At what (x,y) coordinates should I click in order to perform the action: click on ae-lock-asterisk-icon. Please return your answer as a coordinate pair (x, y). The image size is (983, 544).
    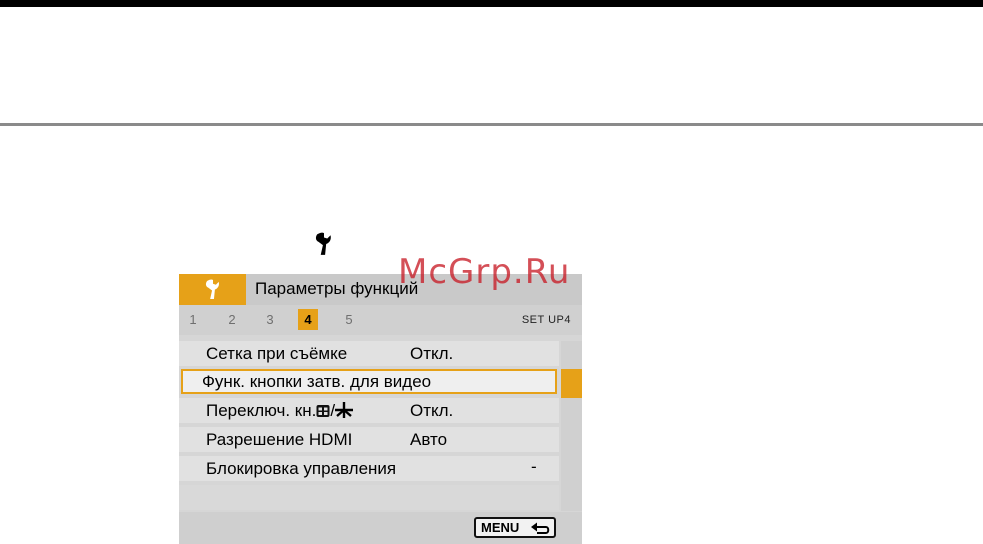
    Looking at the image, I should click on (344, 410).